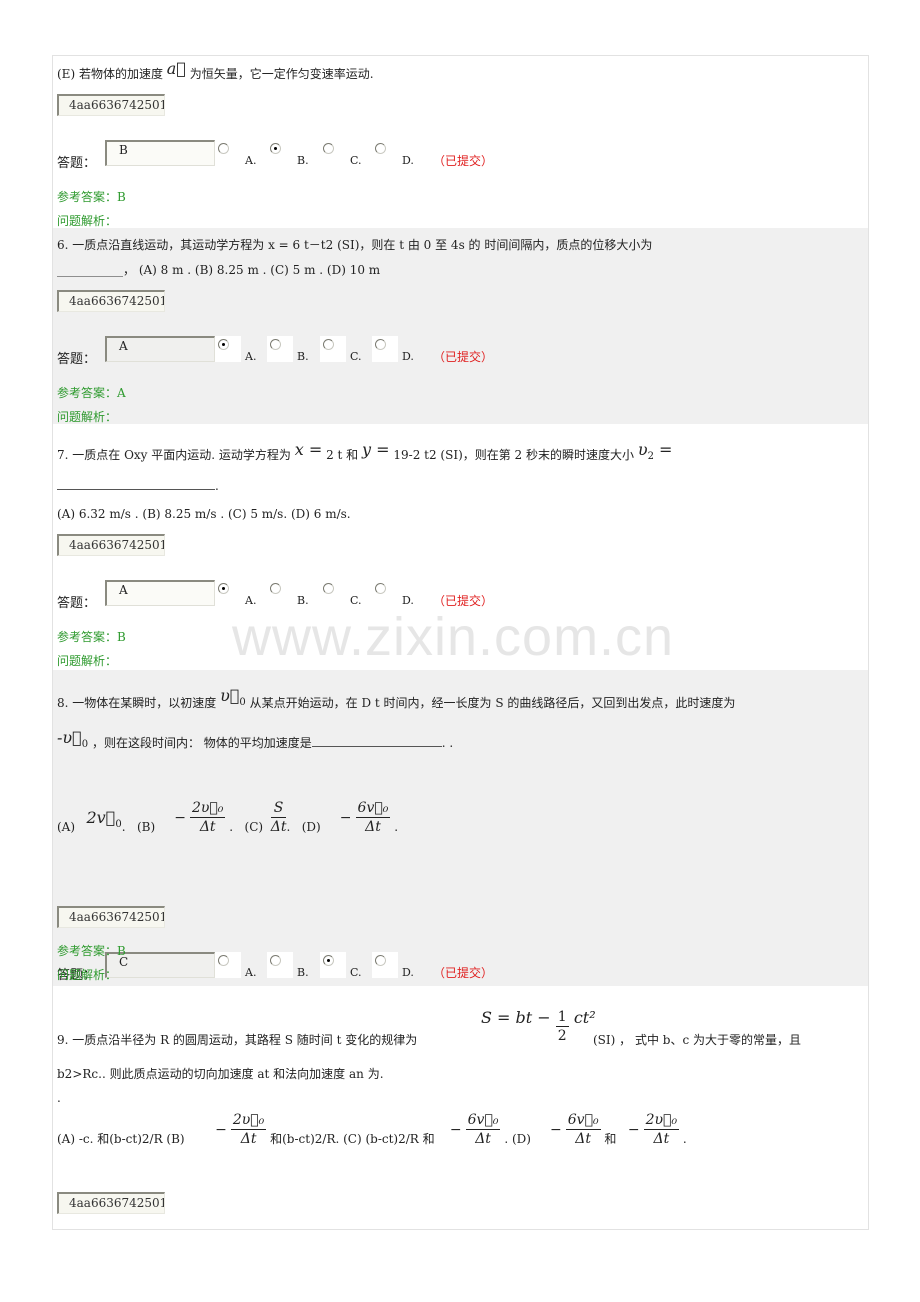 The width and height of the screenshot is (920, 1302). I want to click on option-b-label: (B), so click(146, 827).